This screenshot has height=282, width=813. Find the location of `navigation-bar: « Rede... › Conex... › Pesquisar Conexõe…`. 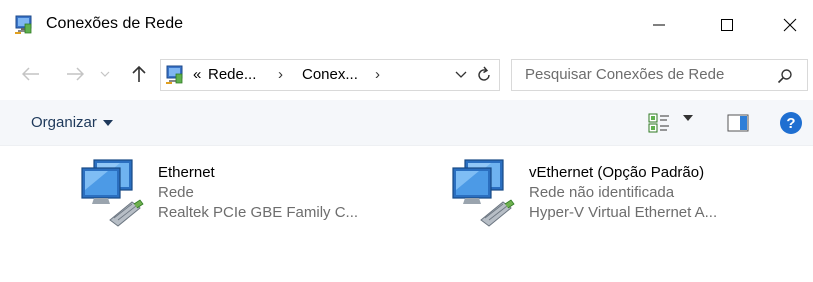

navigation-bar: « Rede... › Conex... › Pesquisar Conexõe… is located at coordinates (406, 74).